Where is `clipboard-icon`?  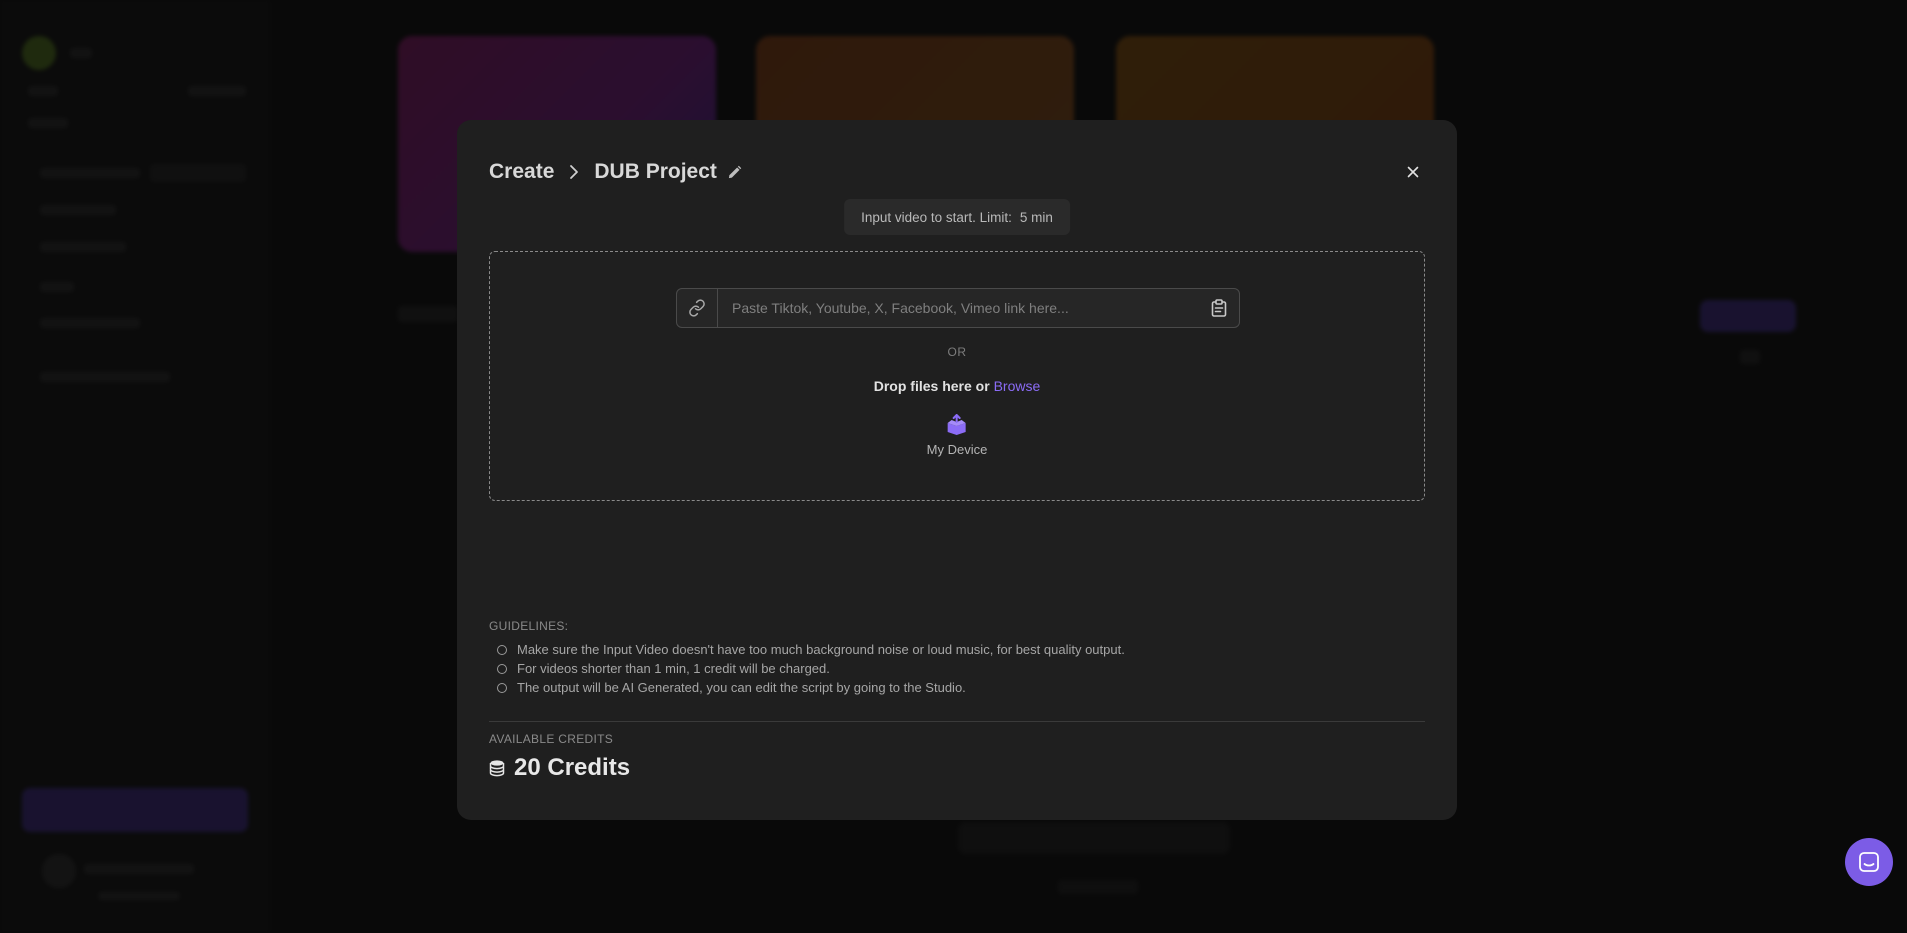
clipboard-icon is located at coordinates (1219, 308).